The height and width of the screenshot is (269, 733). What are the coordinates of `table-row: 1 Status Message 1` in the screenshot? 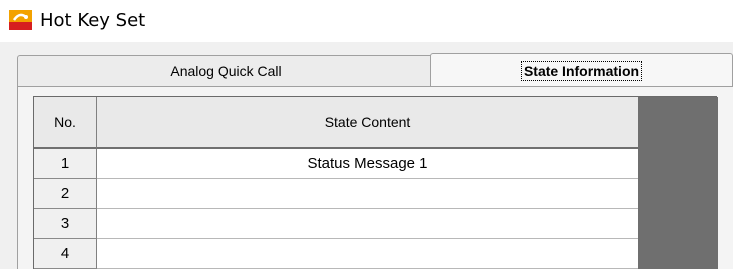 It's located at (336, 164).